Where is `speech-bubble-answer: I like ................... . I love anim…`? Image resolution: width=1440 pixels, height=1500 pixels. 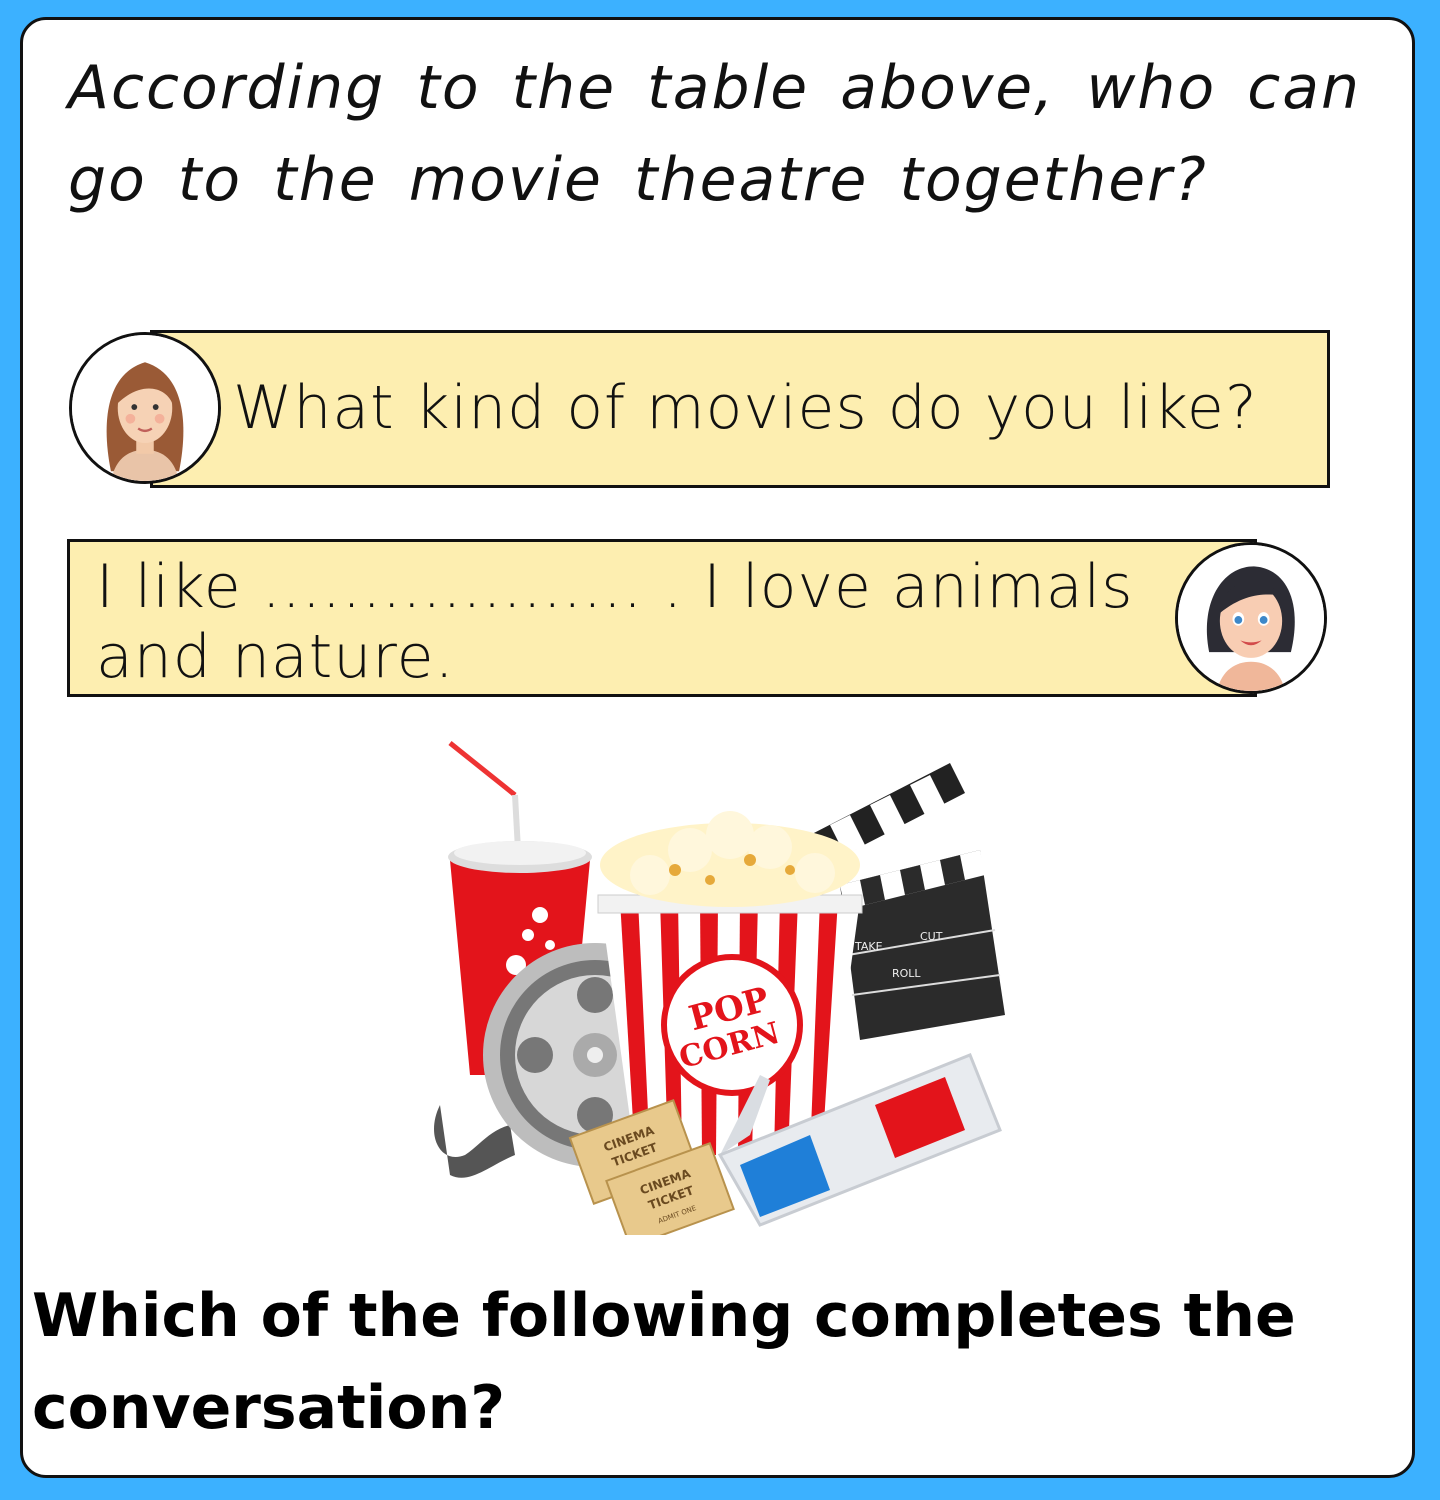
speech-bubble-answer: I like ................... . I love anim… is located at coordinates (662, 618).